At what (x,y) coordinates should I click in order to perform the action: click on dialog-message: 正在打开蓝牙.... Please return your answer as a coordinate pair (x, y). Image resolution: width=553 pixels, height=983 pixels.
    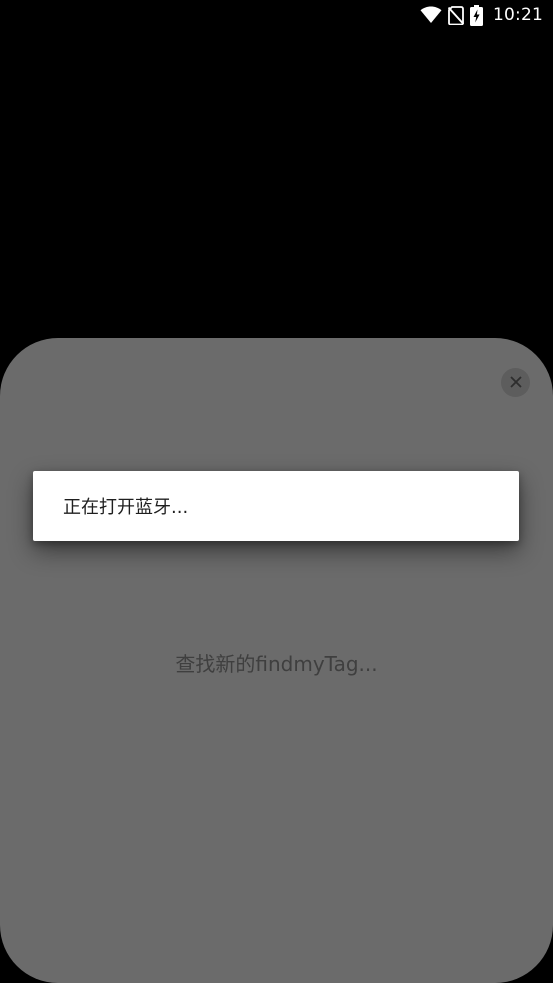
    Looking at the image, I should click on (126, 507).